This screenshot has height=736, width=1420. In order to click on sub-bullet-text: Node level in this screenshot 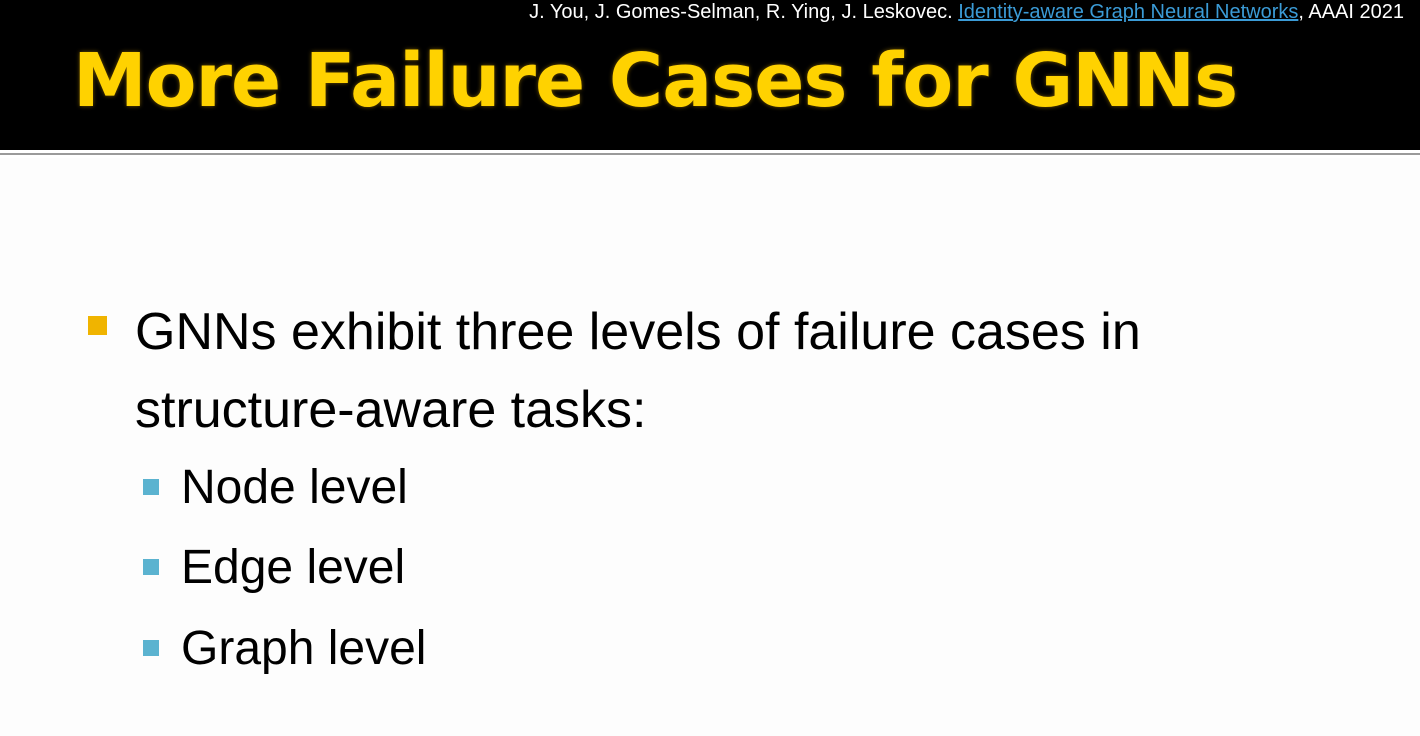, I will do `click(294, 487)`.